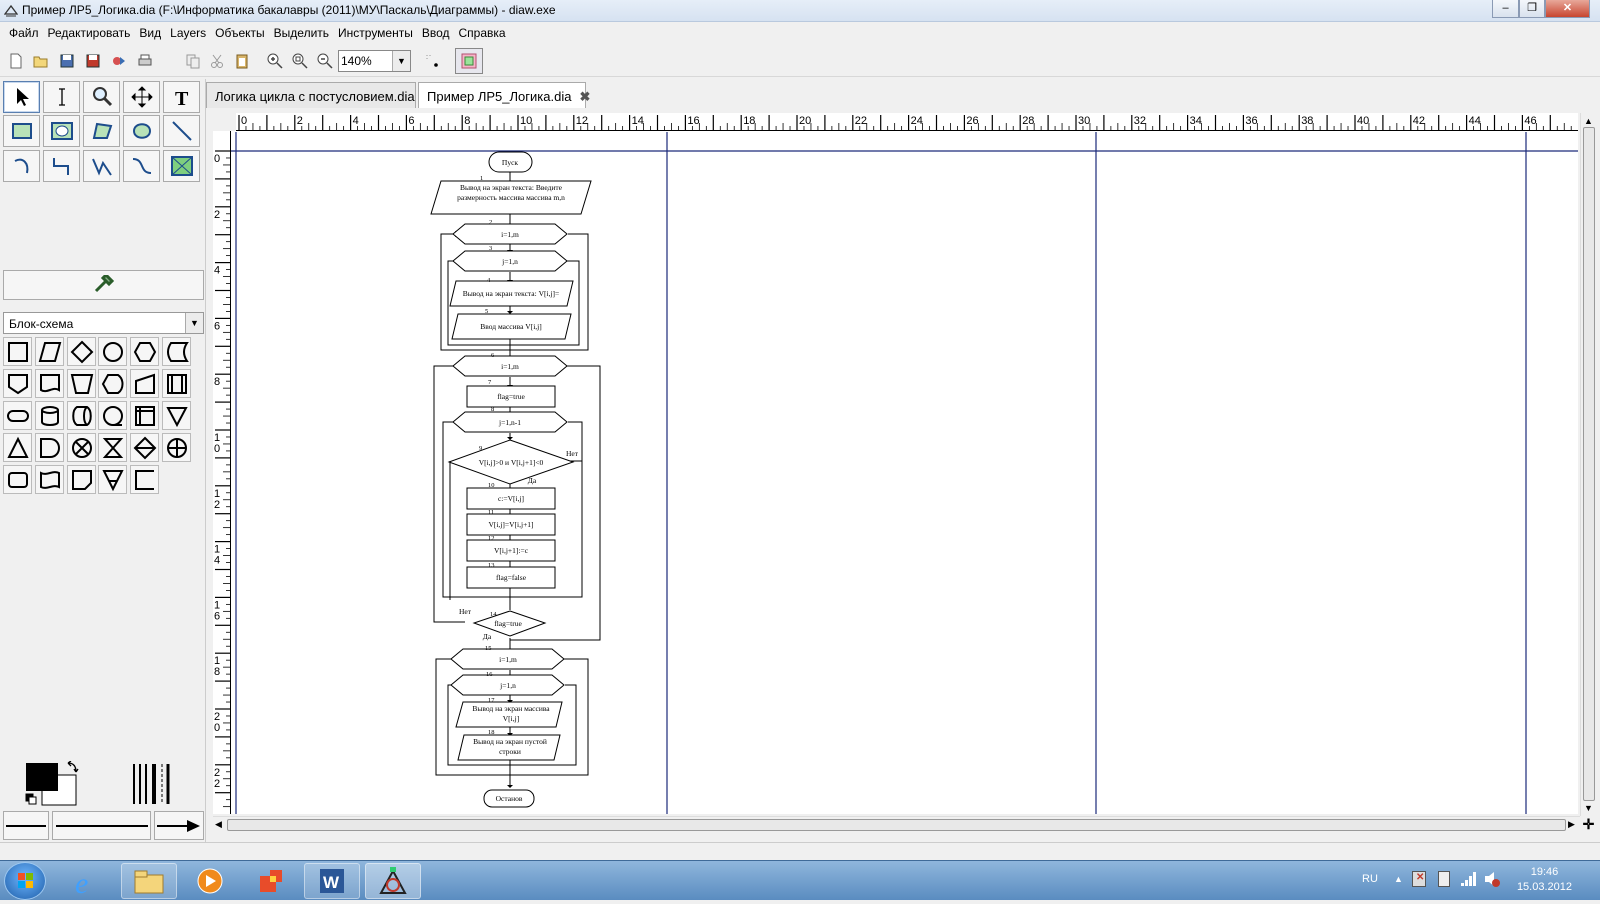 The height and width of the screenshot is (904, 1600). I want to click on zoom-out-icon, so click(325, 61).